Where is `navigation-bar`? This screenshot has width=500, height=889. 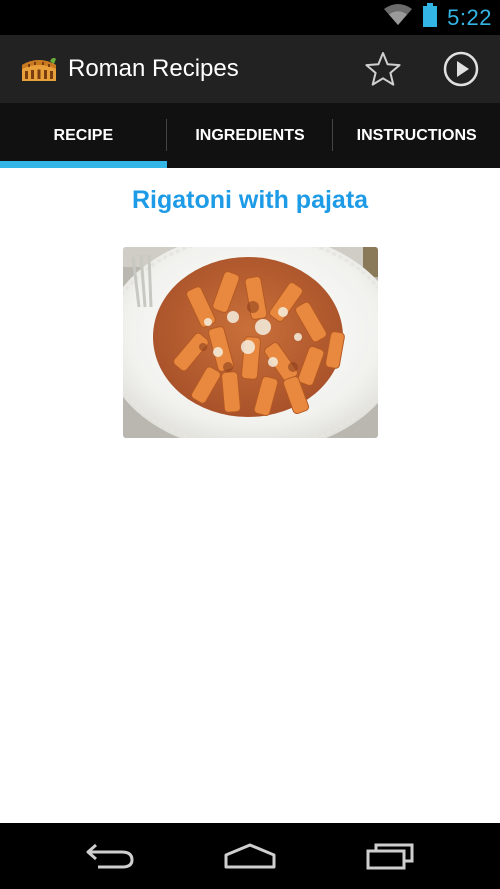 navigation-bar is located at coordinates (250, 856).